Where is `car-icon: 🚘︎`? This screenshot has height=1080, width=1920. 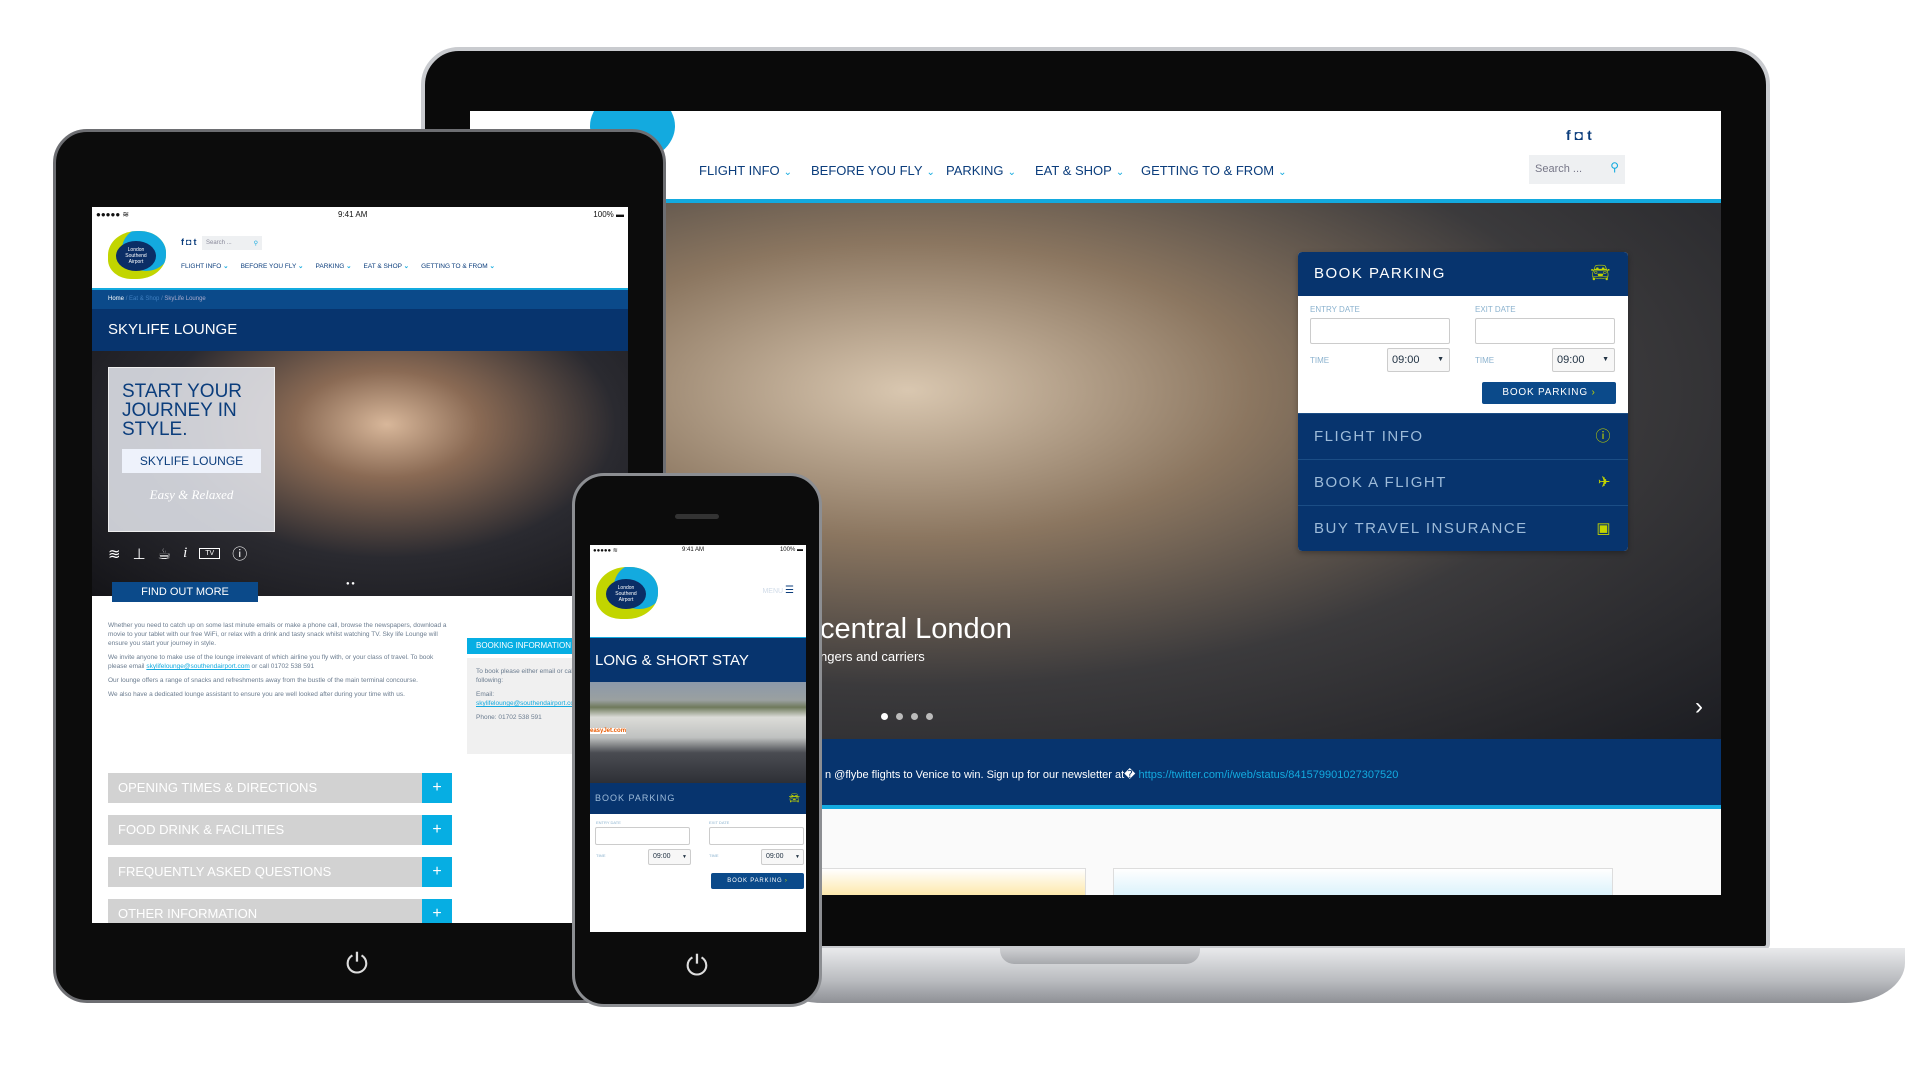
car-icon: 🚘︎ is located at coordinates (794, 798).